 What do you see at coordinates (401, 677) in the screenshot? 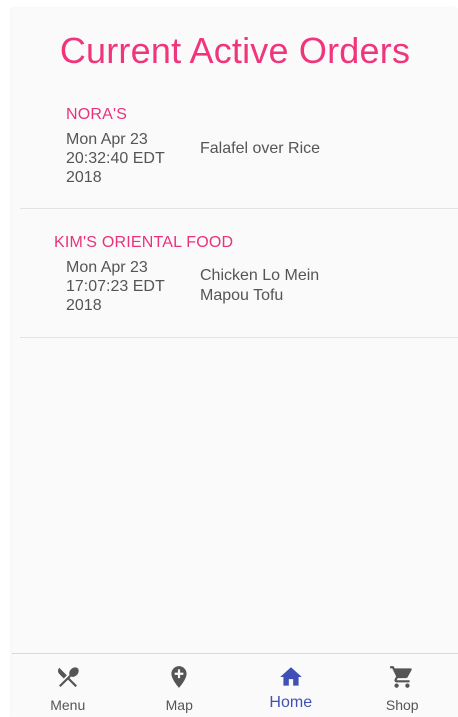
I see `shopping-cart-icon` at bounding box center [401, 677].